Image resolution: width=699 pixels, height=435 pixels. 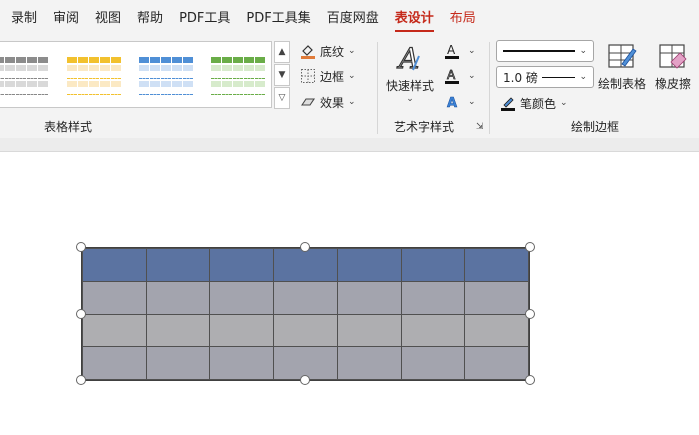 What do you see at coordinates (530, 314) in the screenshot?
I see `resize-handle-right` at bounding box center [530, 314].